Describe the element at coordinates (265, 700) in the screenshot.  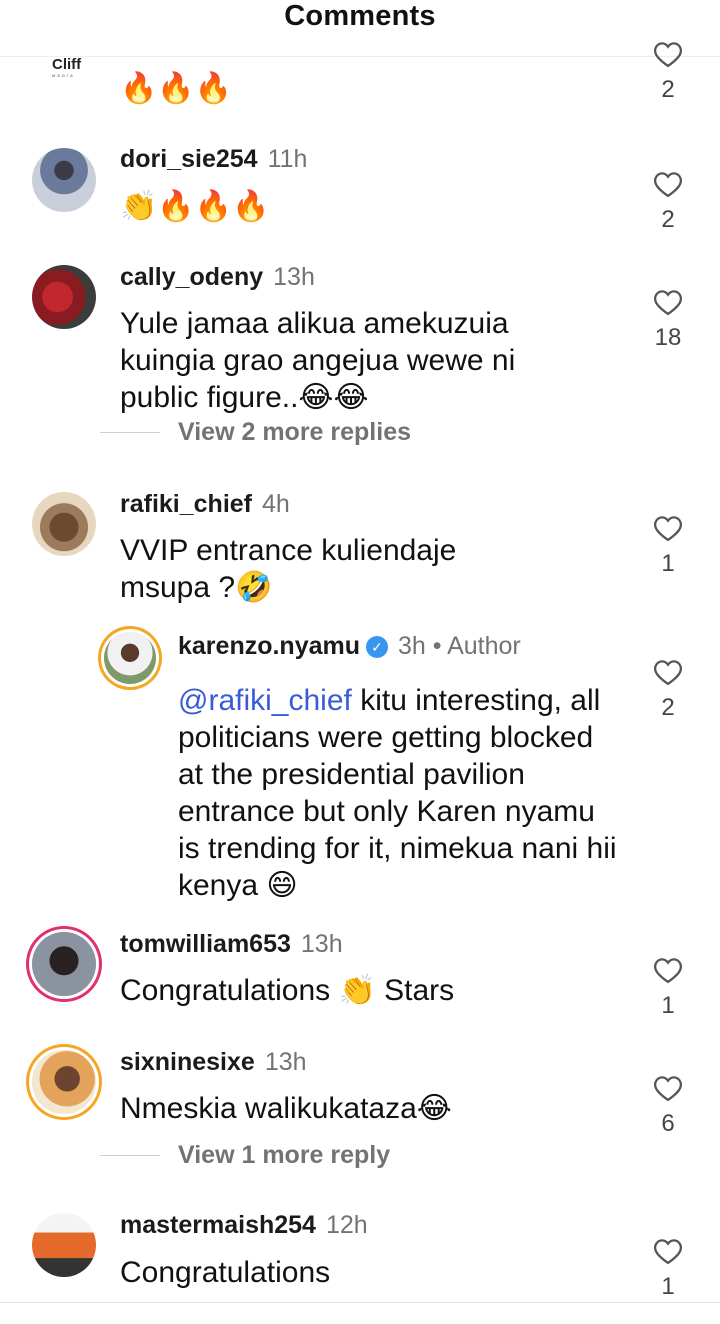
I see `mention-link: @rafiki_chief` at that location.